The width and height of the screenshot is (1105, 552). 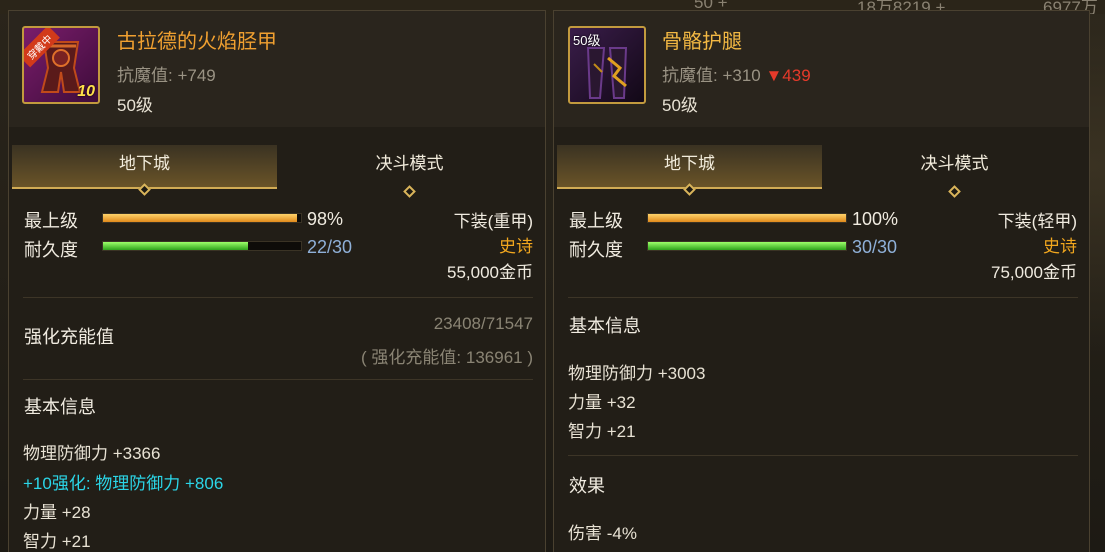 What do you see at coordinates (277, 69) in the screenshot?
I see `tooltip-header: 穿戴中 10 古拉德的火焰胫甲 抗魔值: +749 50级` at bounding box center [277, 69].